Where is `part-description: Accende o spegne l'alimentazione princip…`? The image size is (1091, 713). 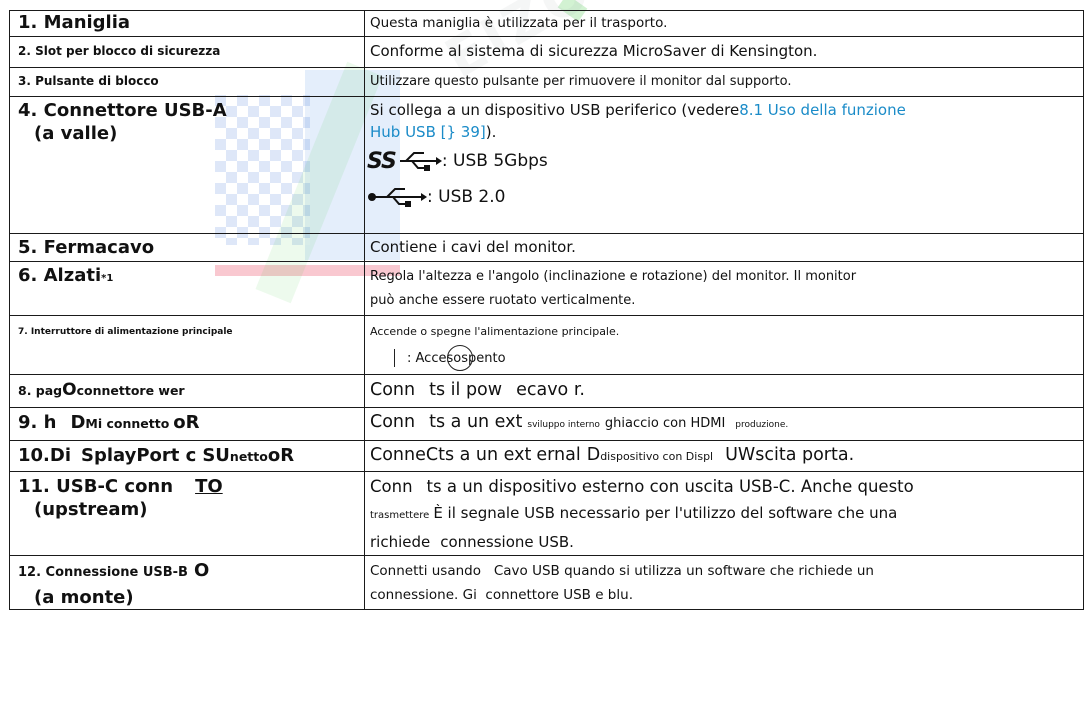 part-description: Accende o spegne l'alimentazione princip… is located at coordinates (495, 331).